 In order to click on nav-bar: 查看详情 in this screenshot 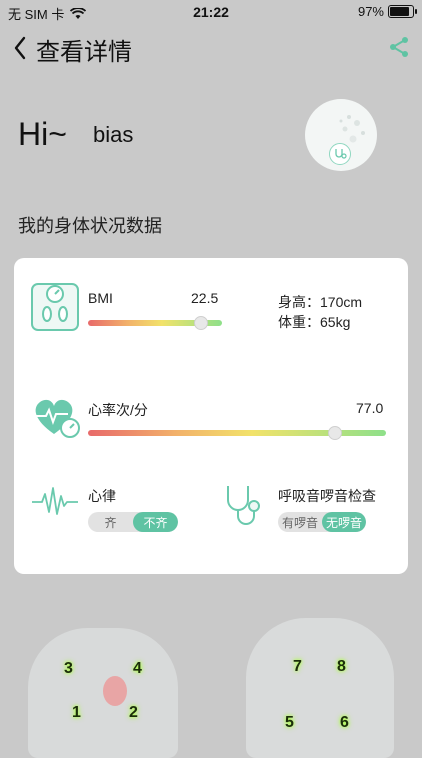, I will do `click(211, 48)`.